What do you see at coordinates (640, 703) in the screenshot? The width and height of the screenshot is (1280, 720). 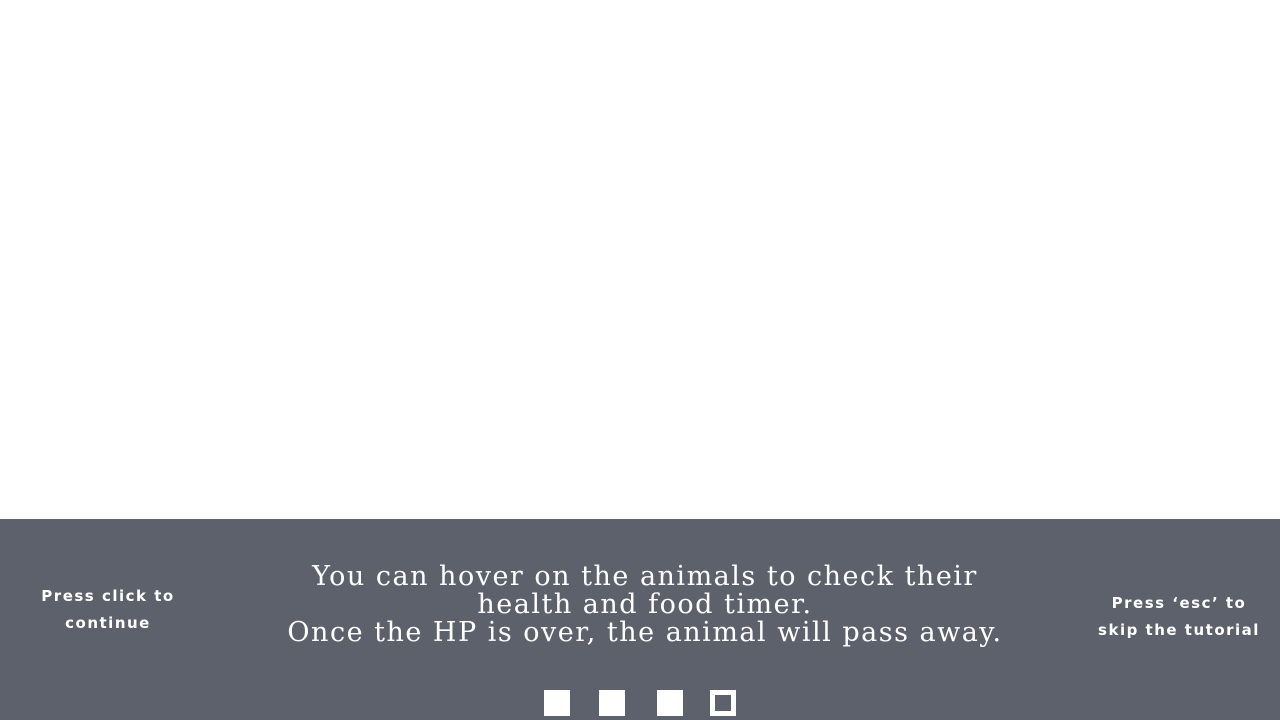 I see `tutorial-progress` at bounding box center [640, 703].